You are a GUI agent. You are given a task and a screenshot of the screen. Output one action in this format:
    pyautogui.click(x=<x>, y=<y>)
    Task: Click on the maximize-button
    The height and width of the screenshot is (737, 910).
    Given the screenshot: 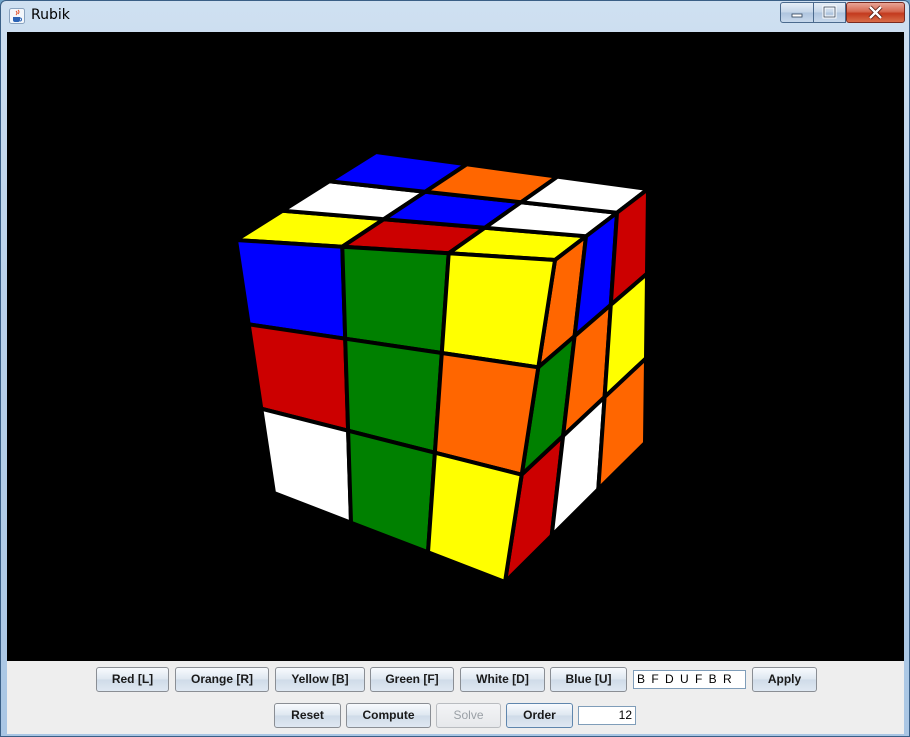 What is the action you would take?
    pyautogui.click(x=829, y=12)
    